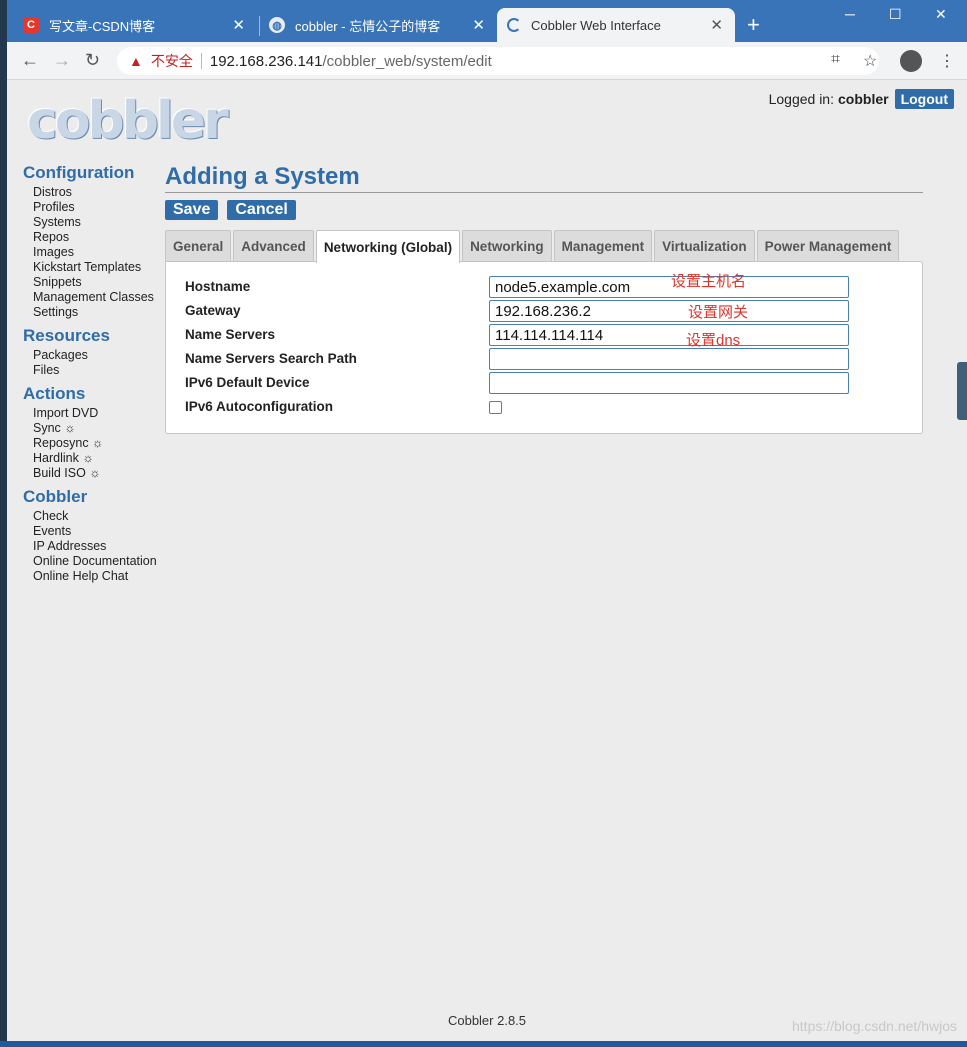 This screenshot has width=967, height=1047. Describe the element at coordinates (895, 14) in the screenshot. I see `maximize-icon: ☐` at that location.